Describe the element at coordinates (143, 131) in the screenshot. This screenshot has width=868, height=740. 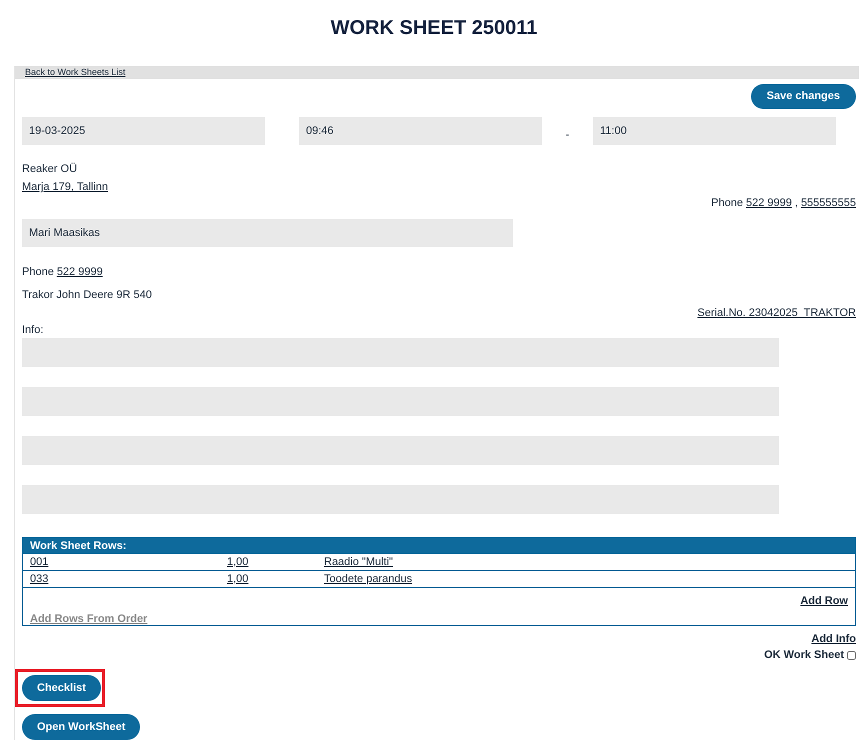
I see `date-field: 19-03-2025` at that location.